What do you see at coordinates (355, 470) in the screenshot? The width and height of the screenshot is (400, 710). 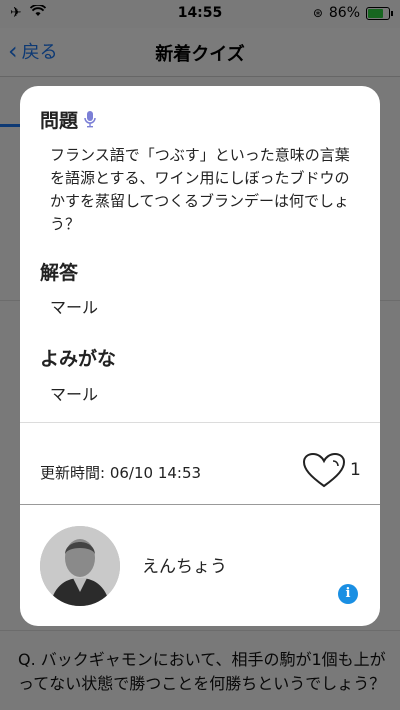 I see `like-count: 1` at bounding box center [355, 470].